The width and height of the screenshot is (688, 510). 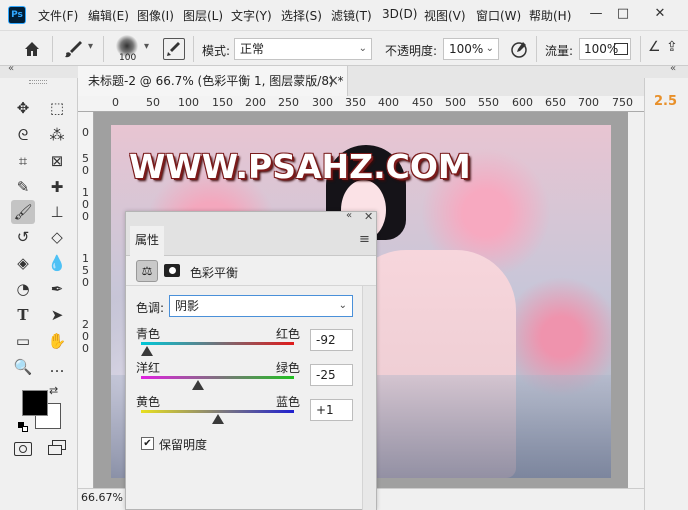 What do you see at coordinates (23, 315) in the screenshot?
I see `type-tool-icon: T` at bounding box center [23, 315].